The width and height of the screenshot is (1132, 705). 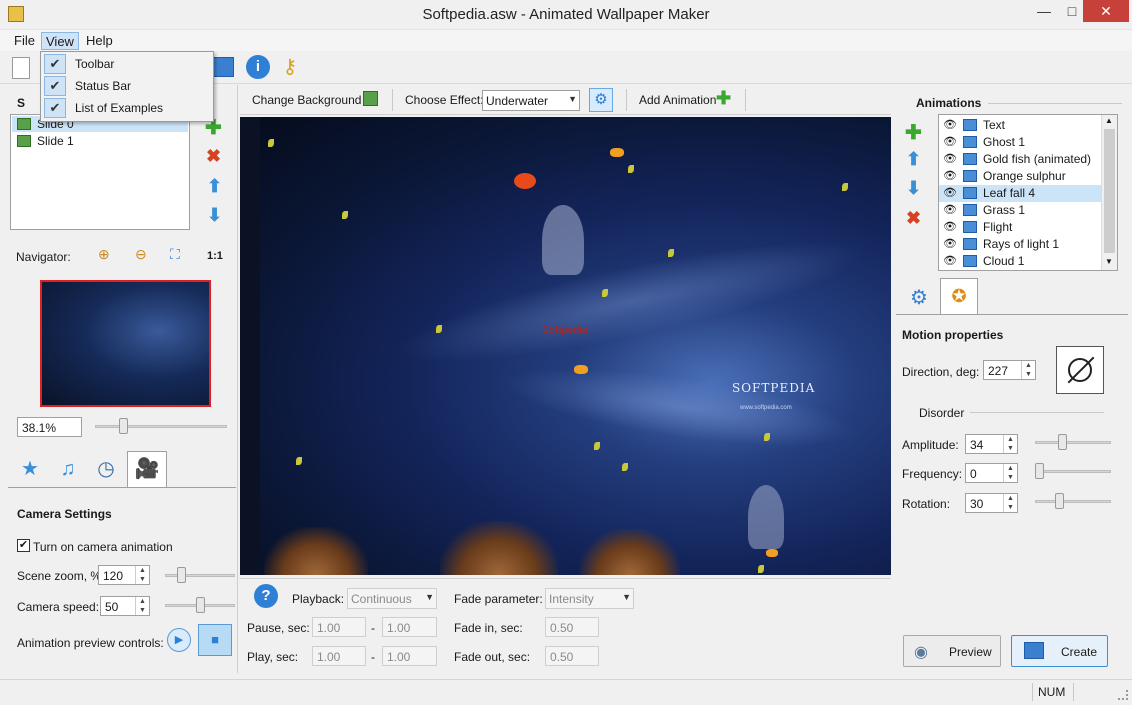 I want to click on move-down-icon: ⬇, so click(x=214, y=215).